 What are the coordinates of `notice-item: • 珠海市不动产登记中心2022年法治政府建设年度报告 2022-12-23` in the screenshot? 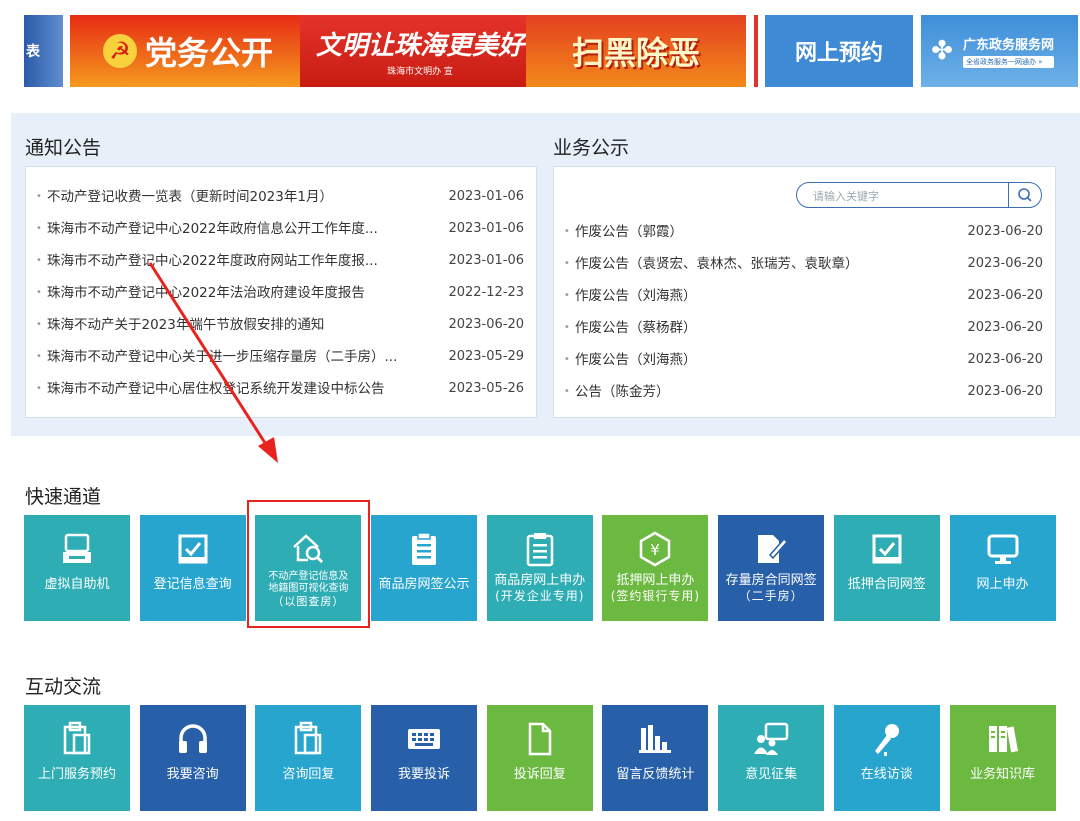 It's located at (281, 293).